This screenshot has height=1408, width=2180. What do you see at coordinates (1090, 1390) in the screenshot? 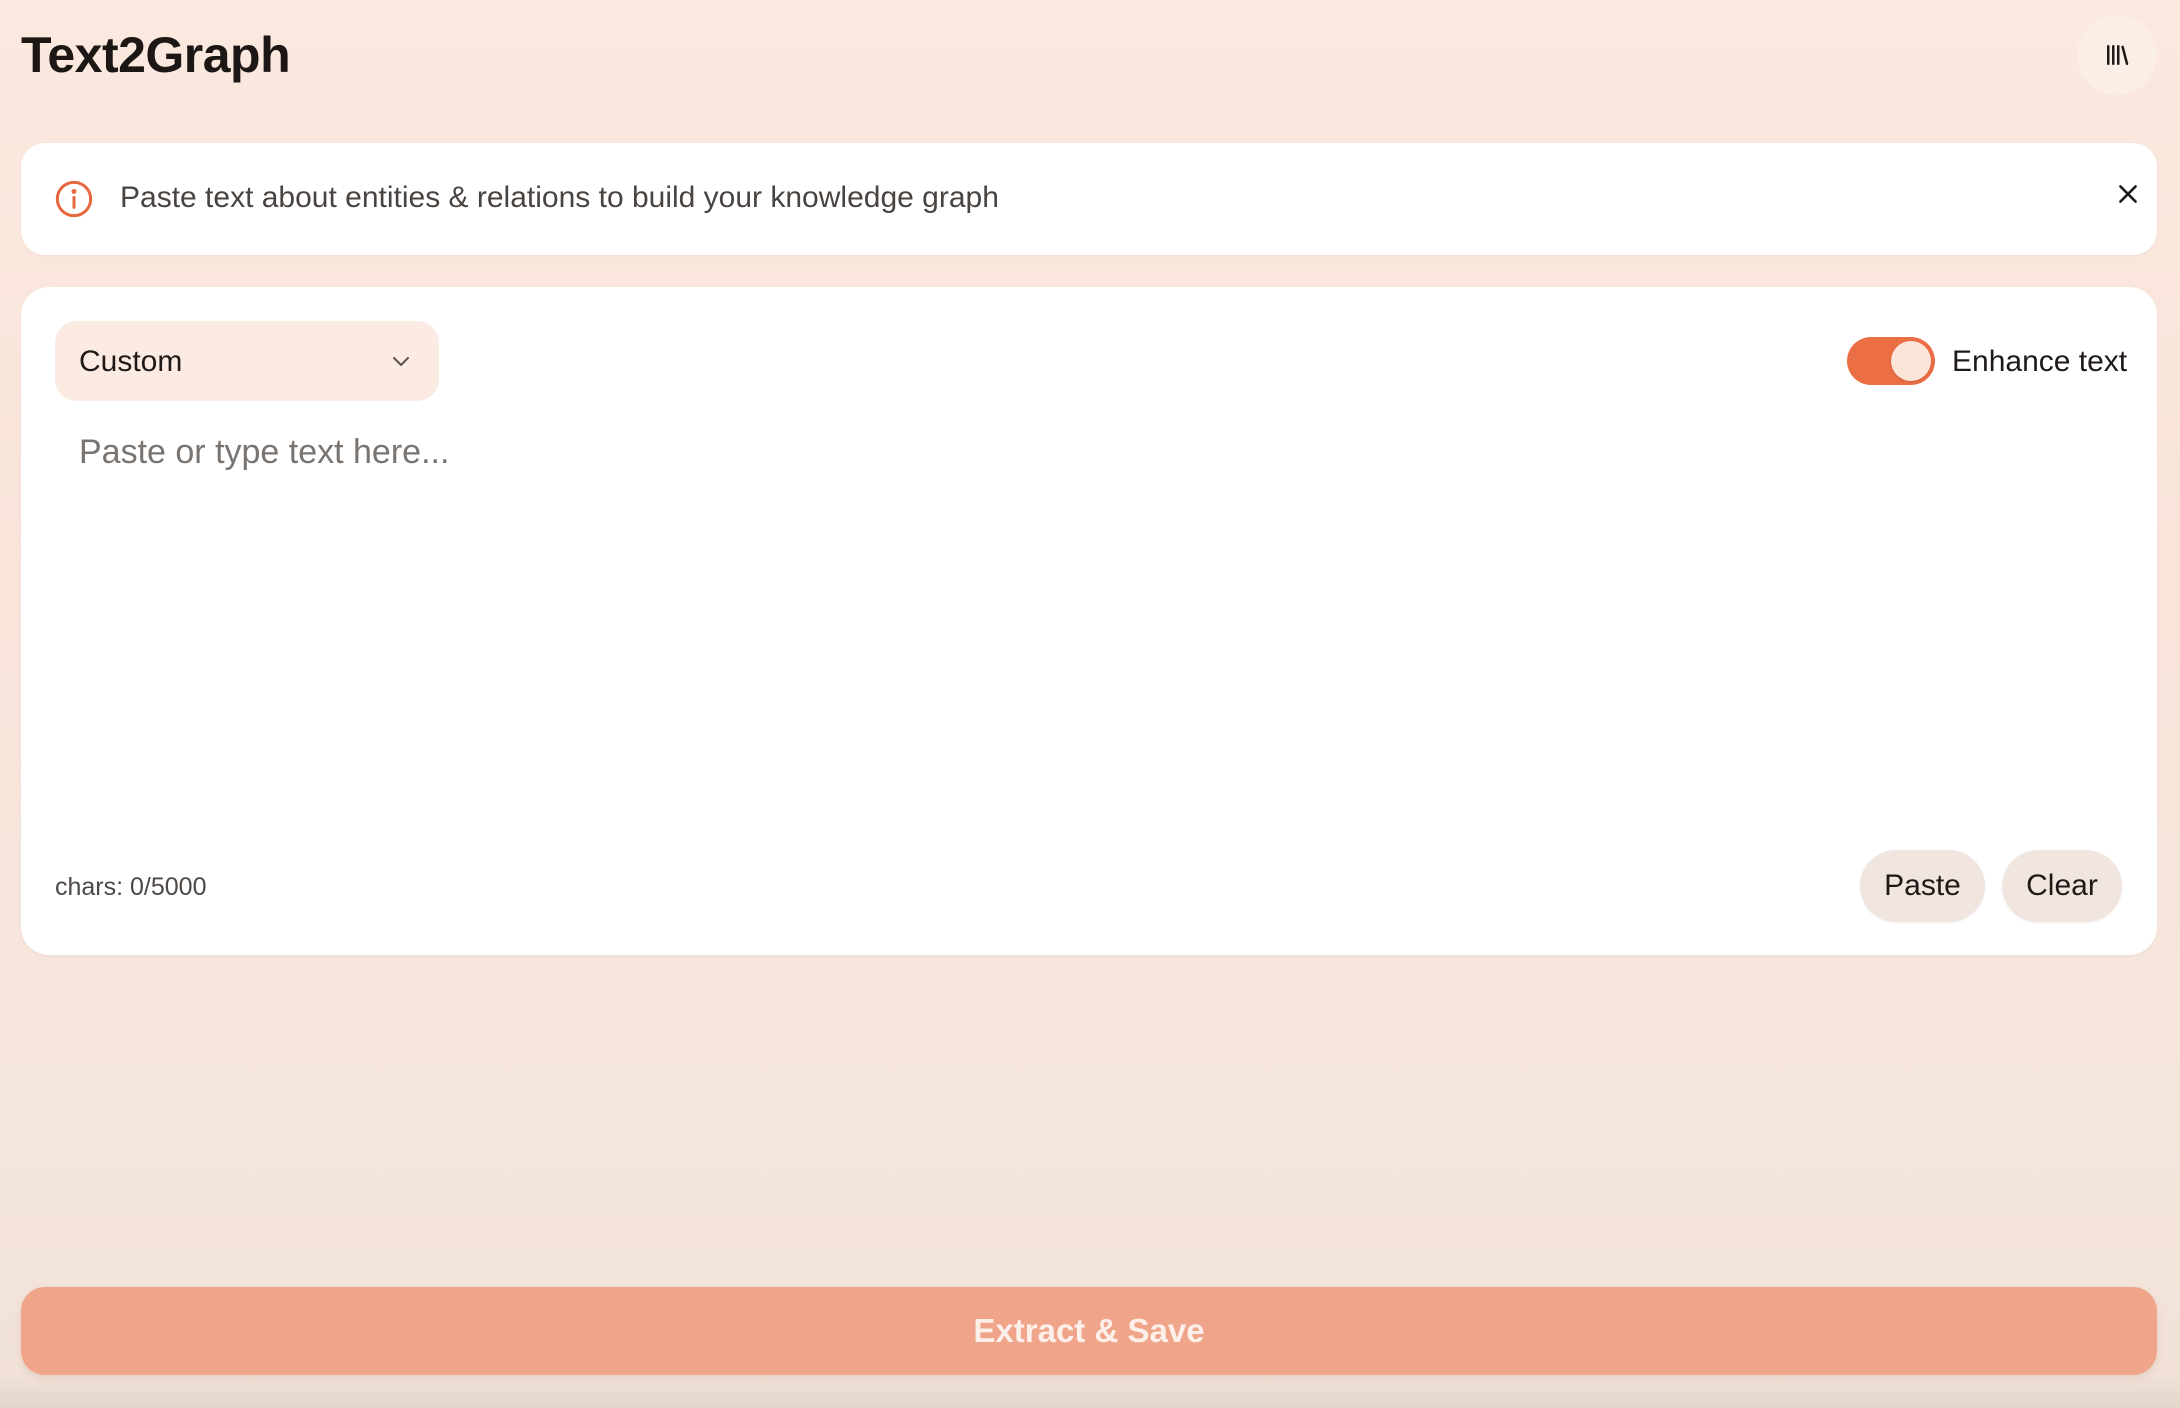
I see `bottom-shade` at bounding box center [1090, 1390].